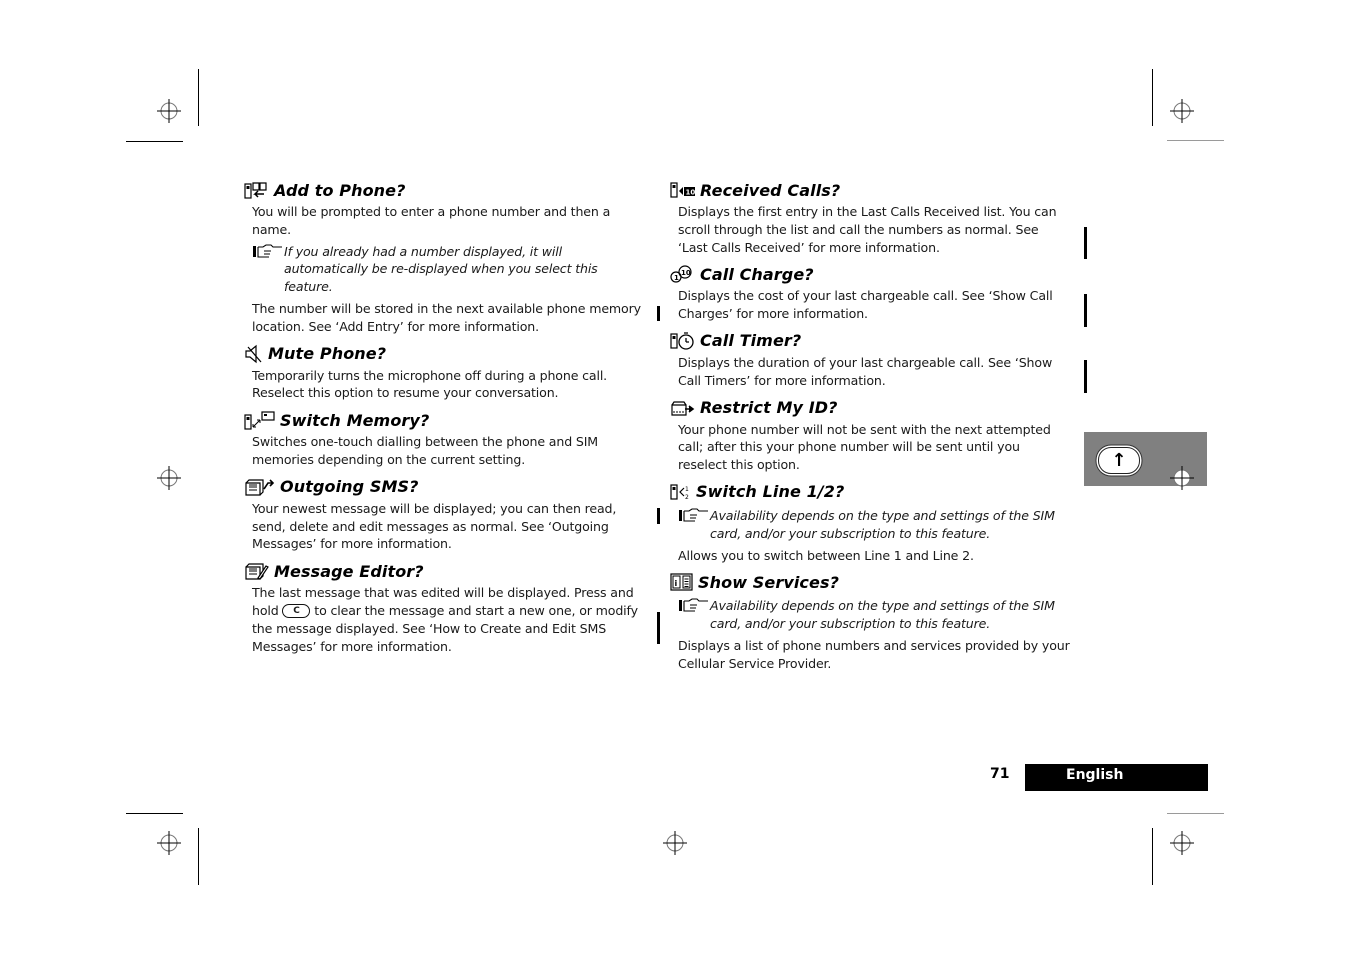 This screenshot has height=954, width=1351. What do you see at coordinates (444, 487) in the screenshot?
I see `section-heading: Outgoing SMS?` at bounding box center [444, 487].